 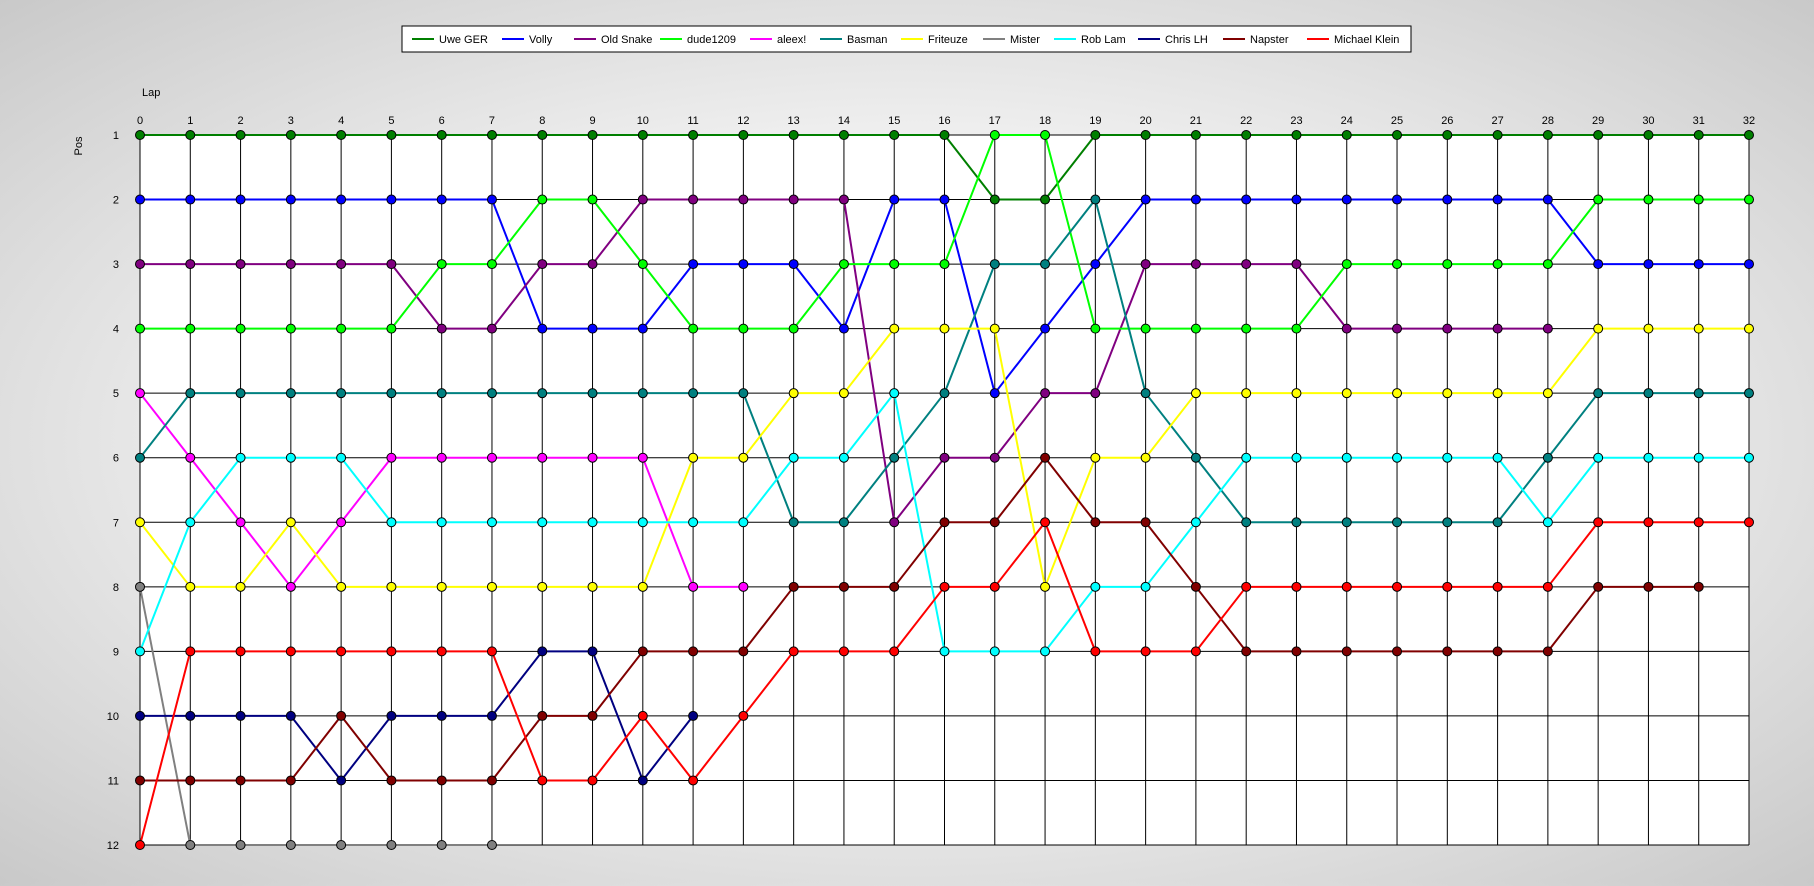 What do you see at coordinates (1497, 121) in the screenshot?
I see `x-tick-label: 27` at bounding box center [1497, 121].